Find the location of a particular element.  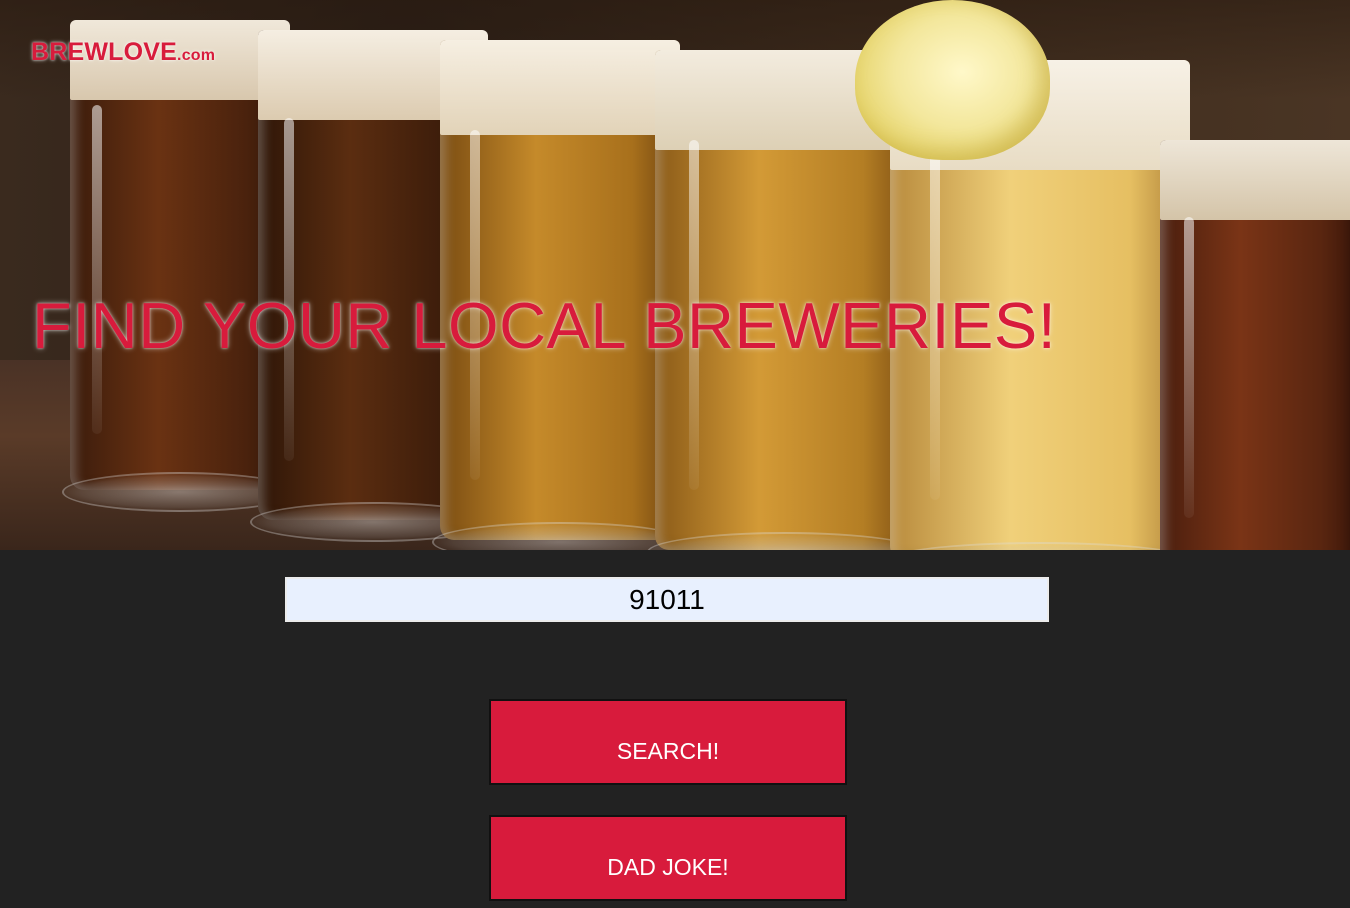

search-button: SEARCH! is located at coordinates (668, 742).